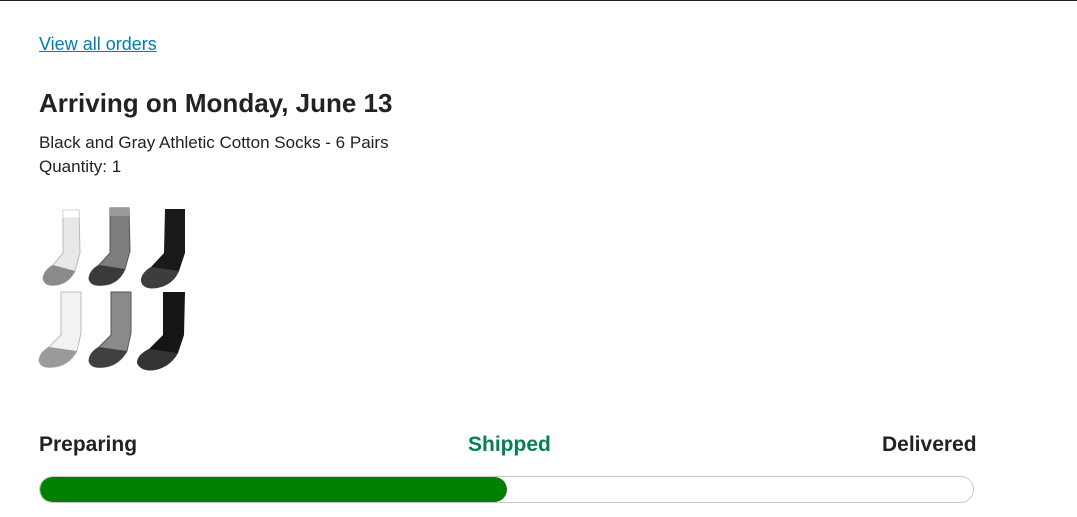 This screenshot has width=1077, height=517. What do you see at coordinates (88, 444) in the screenshot?
I see `status-preparing: Preparing` at bounding box center [88, 444].